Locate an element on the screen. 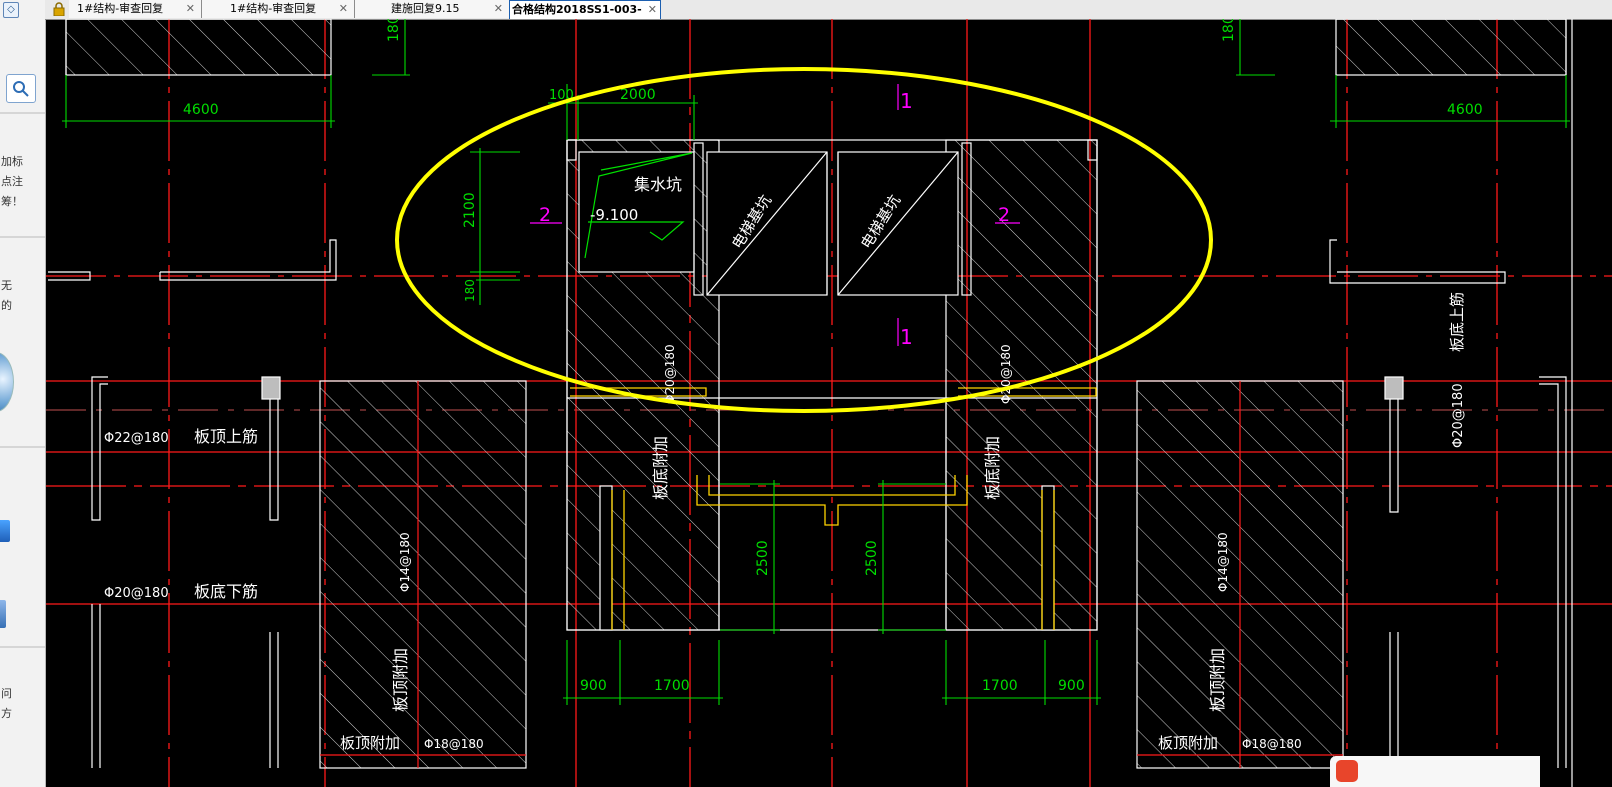  top-left-room is located at coordinates (192, 149).